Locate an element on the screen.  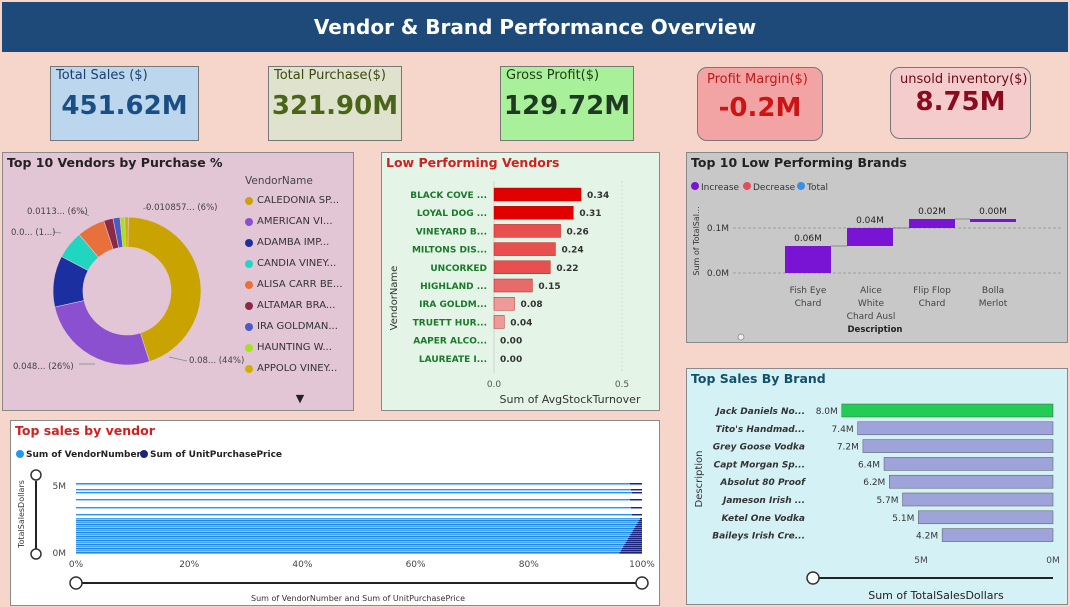
donut-slice-appolo-viney is located at coordinates (126, 232).